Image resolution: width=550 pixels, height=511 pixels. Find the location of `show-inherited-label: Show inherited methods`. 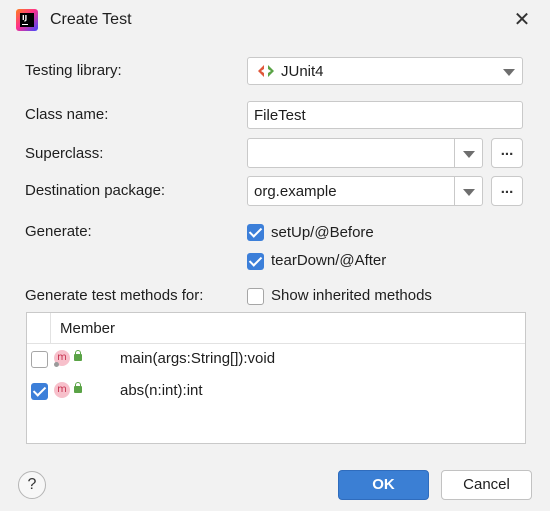

show-inherited-label: Show inherited methods is located at coordinates (351, 295).